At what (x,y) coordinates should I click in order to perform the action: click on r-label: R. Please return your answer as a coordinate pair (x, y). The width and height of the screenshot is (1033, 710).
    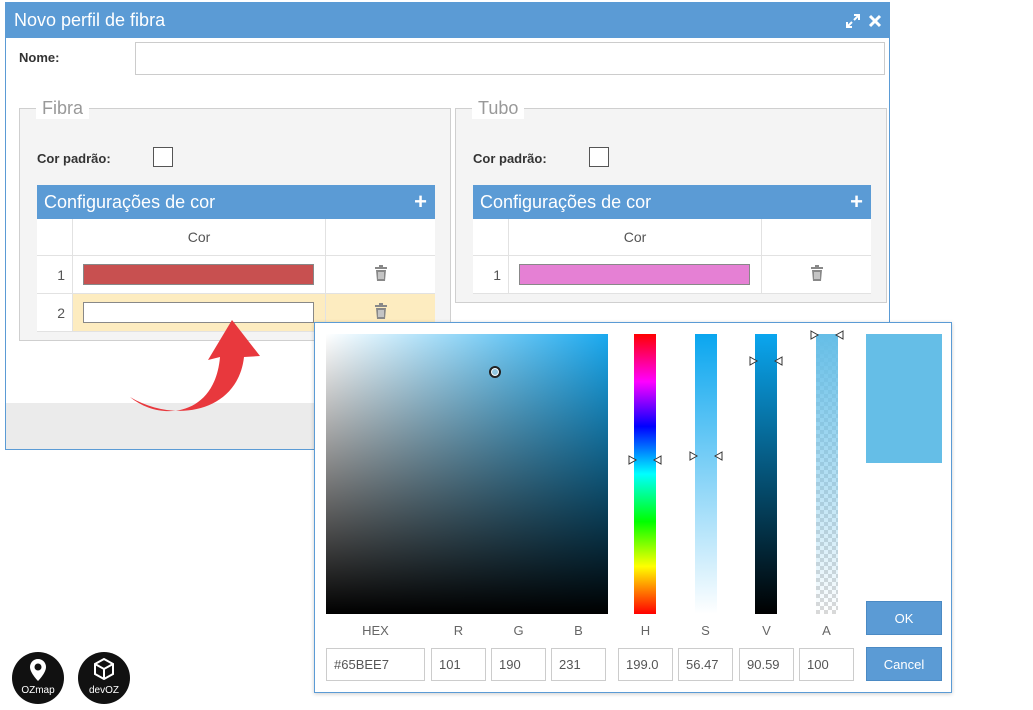
    Looking at the image, I should click on (458, 630).